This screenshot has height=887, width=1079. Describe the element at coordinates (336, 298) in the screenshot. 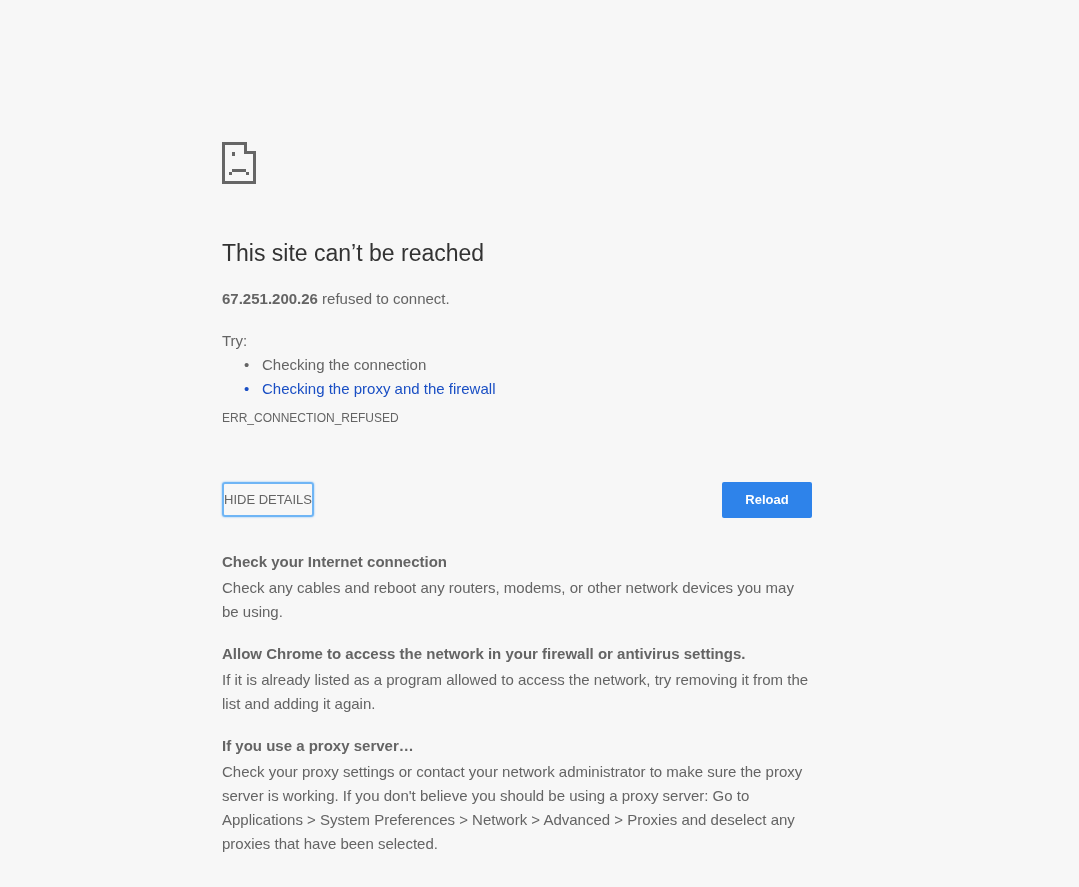

I see `error-message: 67.251.200.26 refused to connect.` at that location.